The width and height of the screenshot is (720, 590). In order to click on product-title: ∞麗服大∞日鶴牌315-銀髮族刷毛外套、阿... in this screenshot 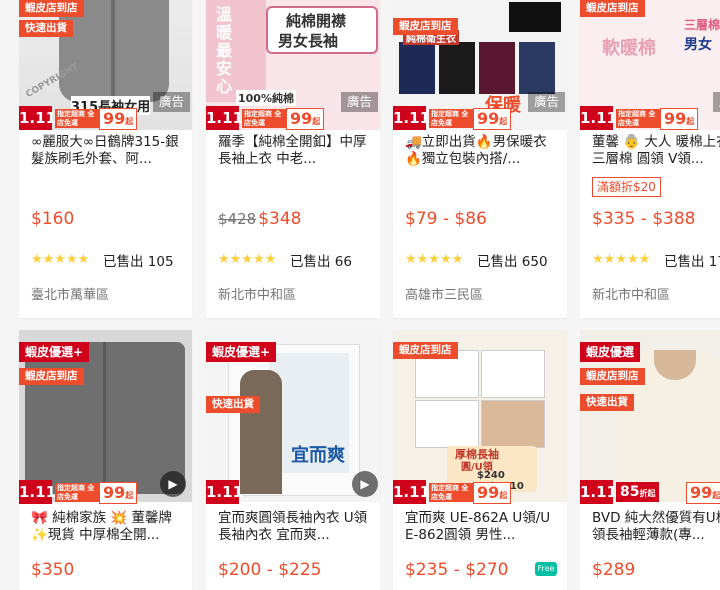, I will do `click(105, 151)`.